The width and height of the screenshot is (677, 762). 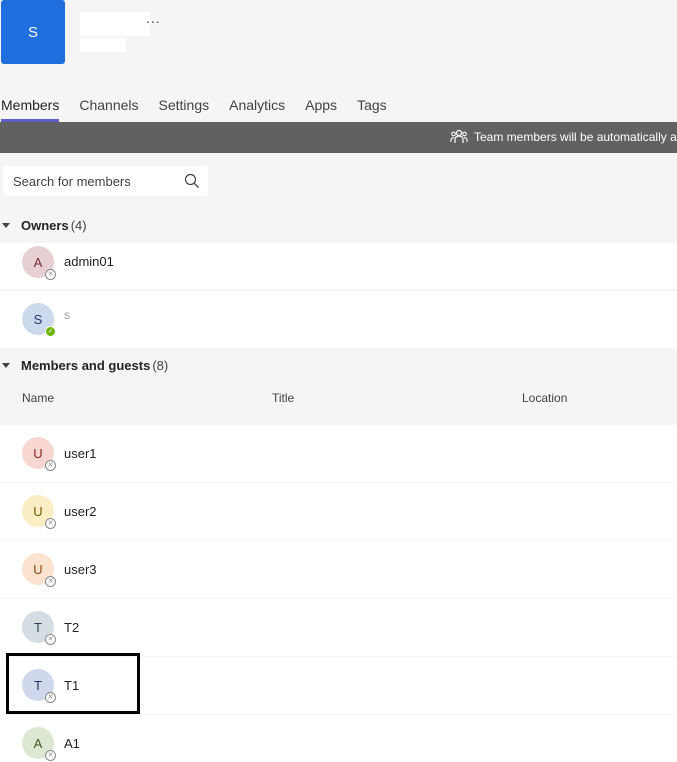 I want to click on owners-section-header: Owners (4), so click(x=43, y=225).